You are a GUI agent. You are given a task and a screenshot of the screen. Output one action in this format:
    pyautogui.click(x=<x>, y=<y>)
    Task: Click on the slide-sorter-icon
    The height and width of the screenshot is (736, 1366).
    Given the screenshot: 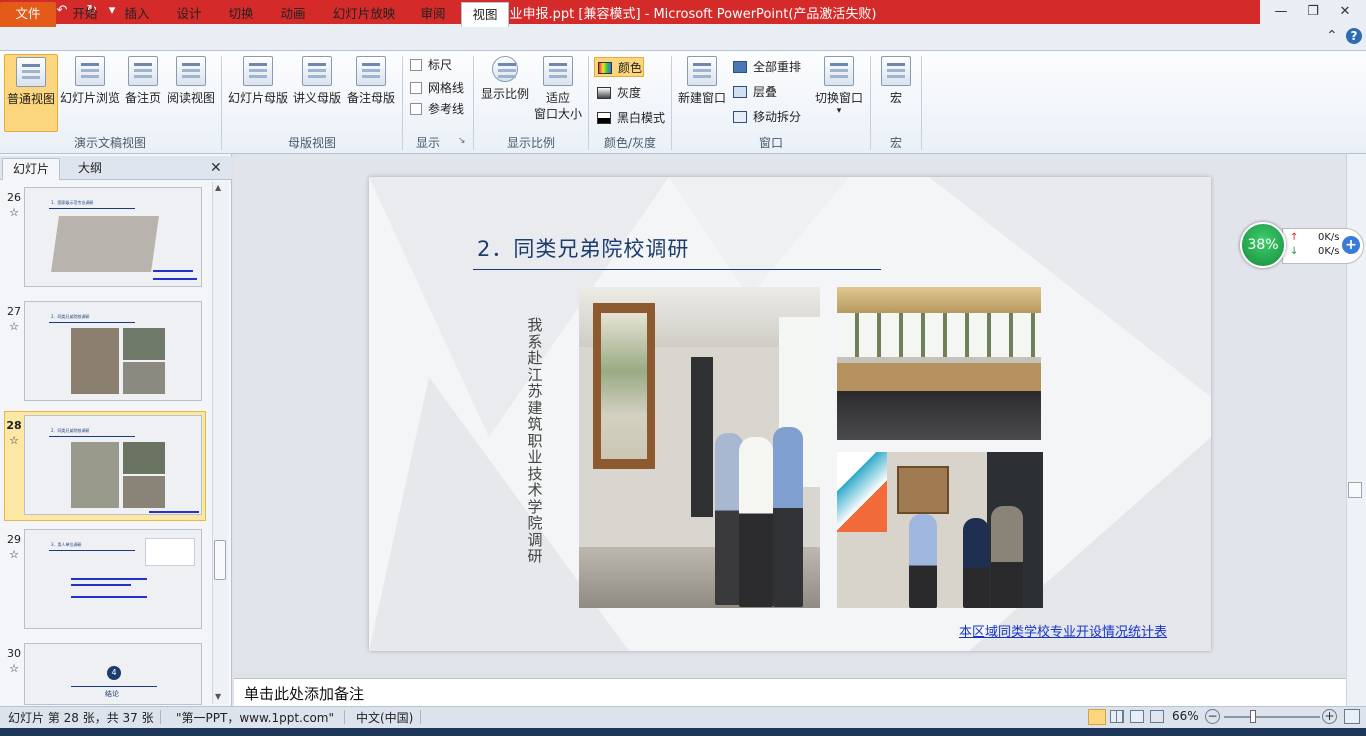 What is the action you would take?
    pyautogui.click(x=90, y=71)
    